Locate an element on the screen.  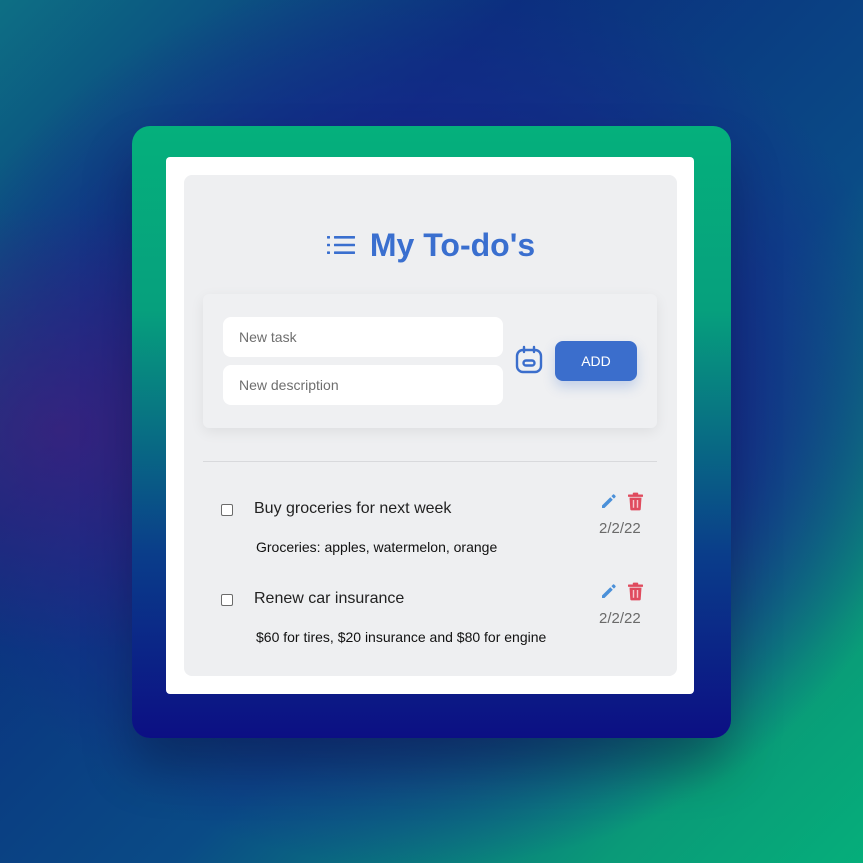
header: My To-do's is located at coordinates (430, 245).